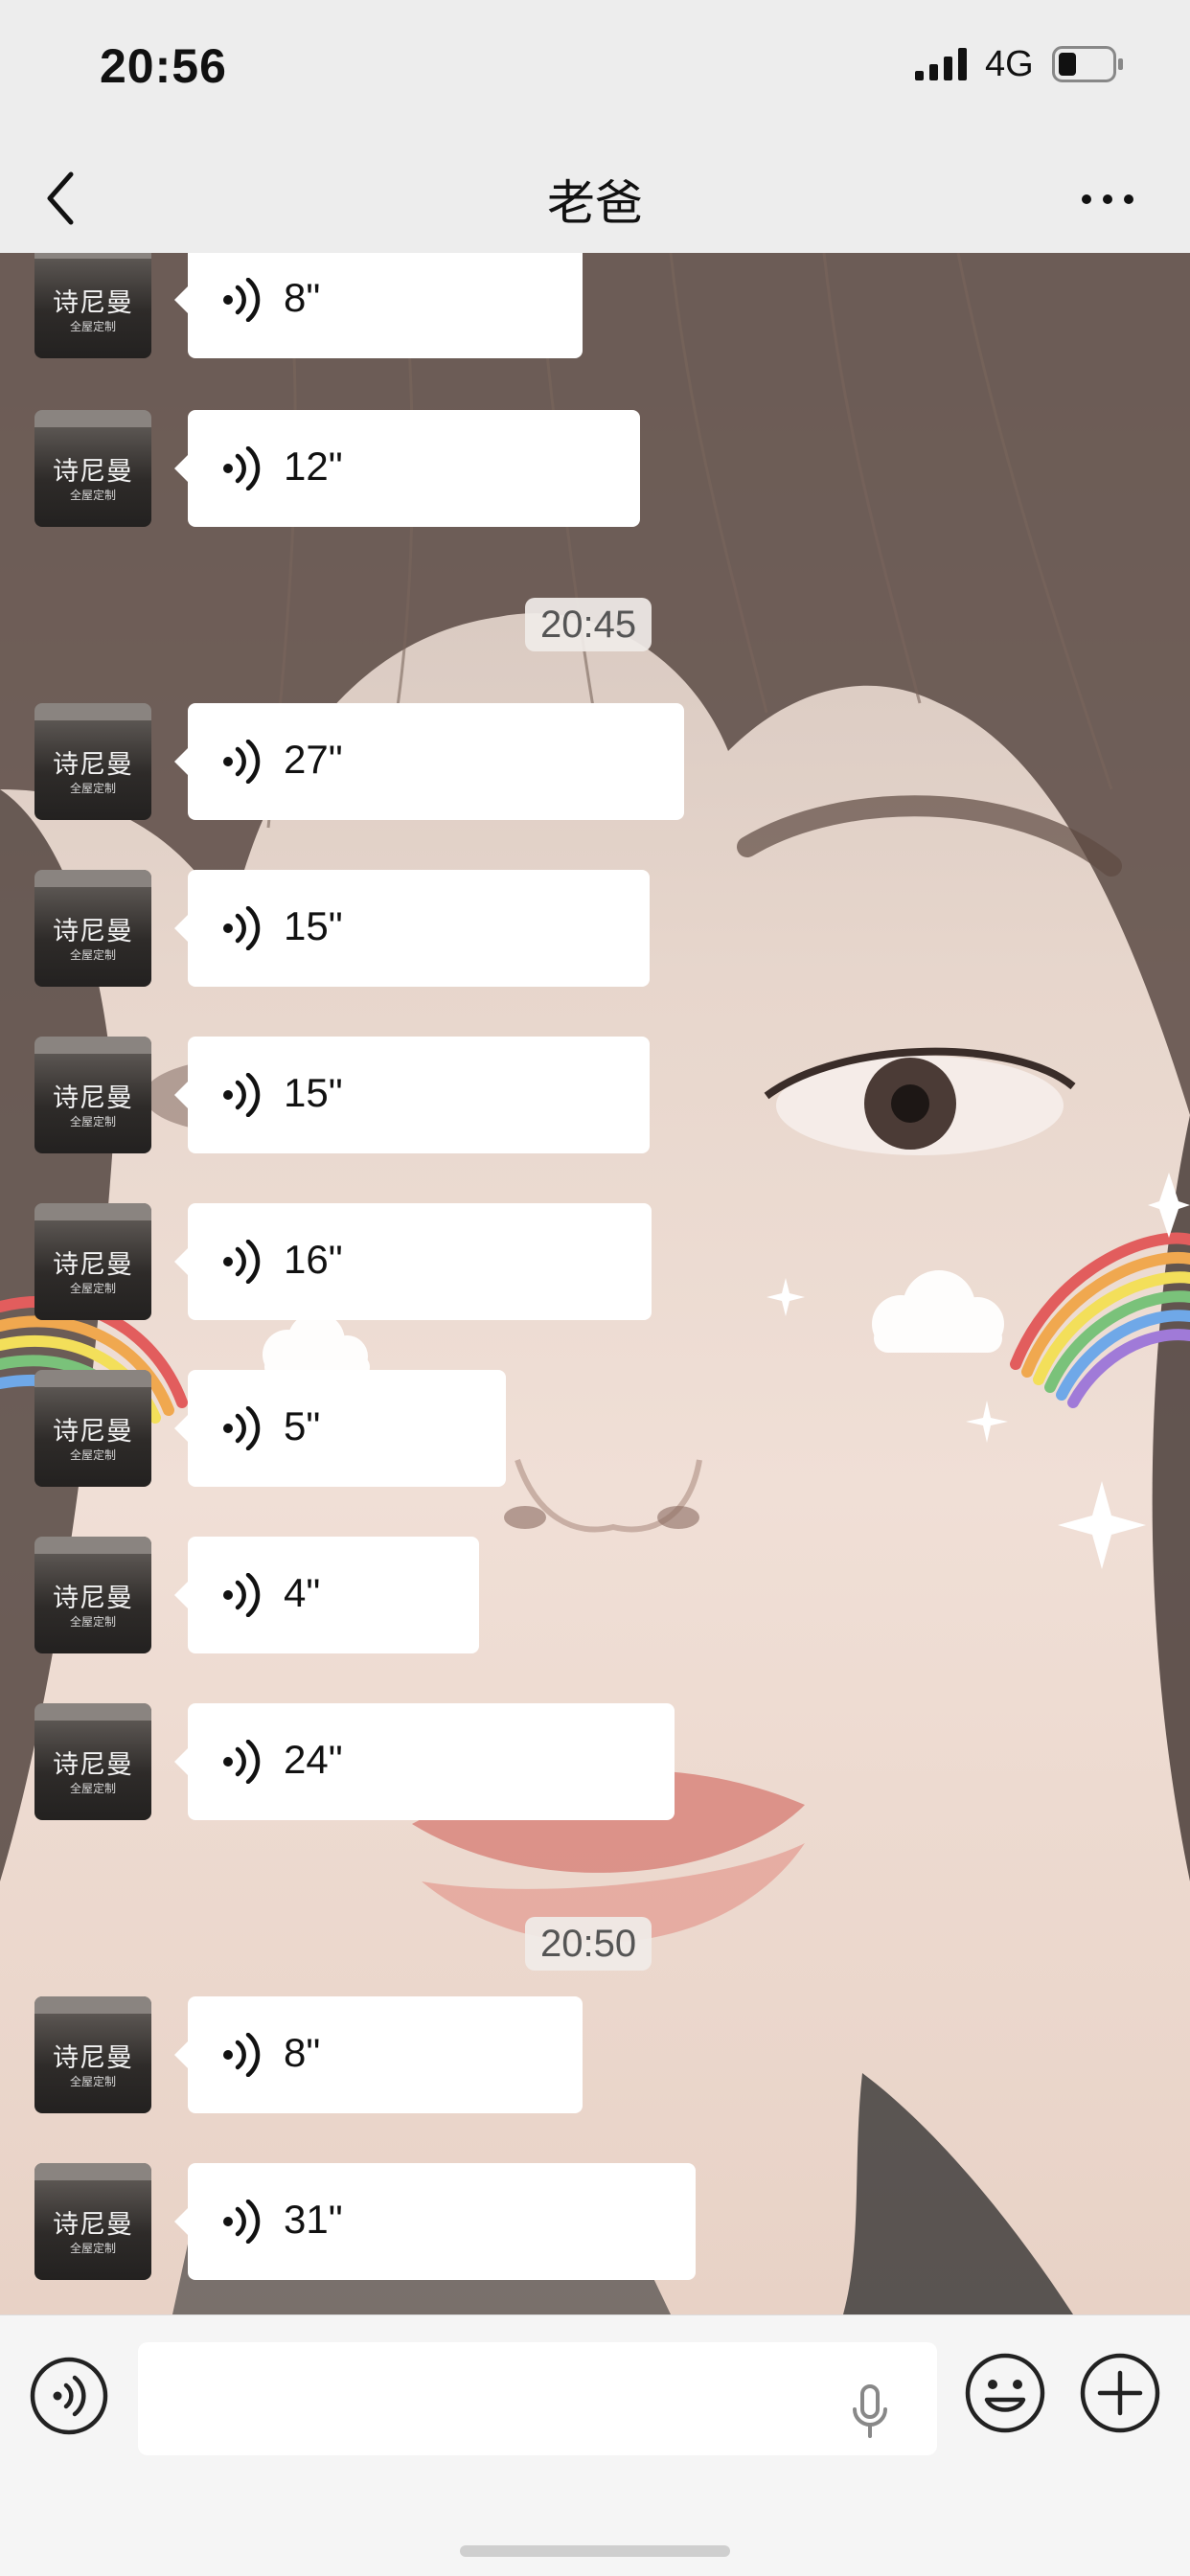 Image resolution: width=1190 pixels, height=2576 pixels. Describe the element at coordinates (313, 466) in the screenshot. I see `voice-duration: 12"` at that location.